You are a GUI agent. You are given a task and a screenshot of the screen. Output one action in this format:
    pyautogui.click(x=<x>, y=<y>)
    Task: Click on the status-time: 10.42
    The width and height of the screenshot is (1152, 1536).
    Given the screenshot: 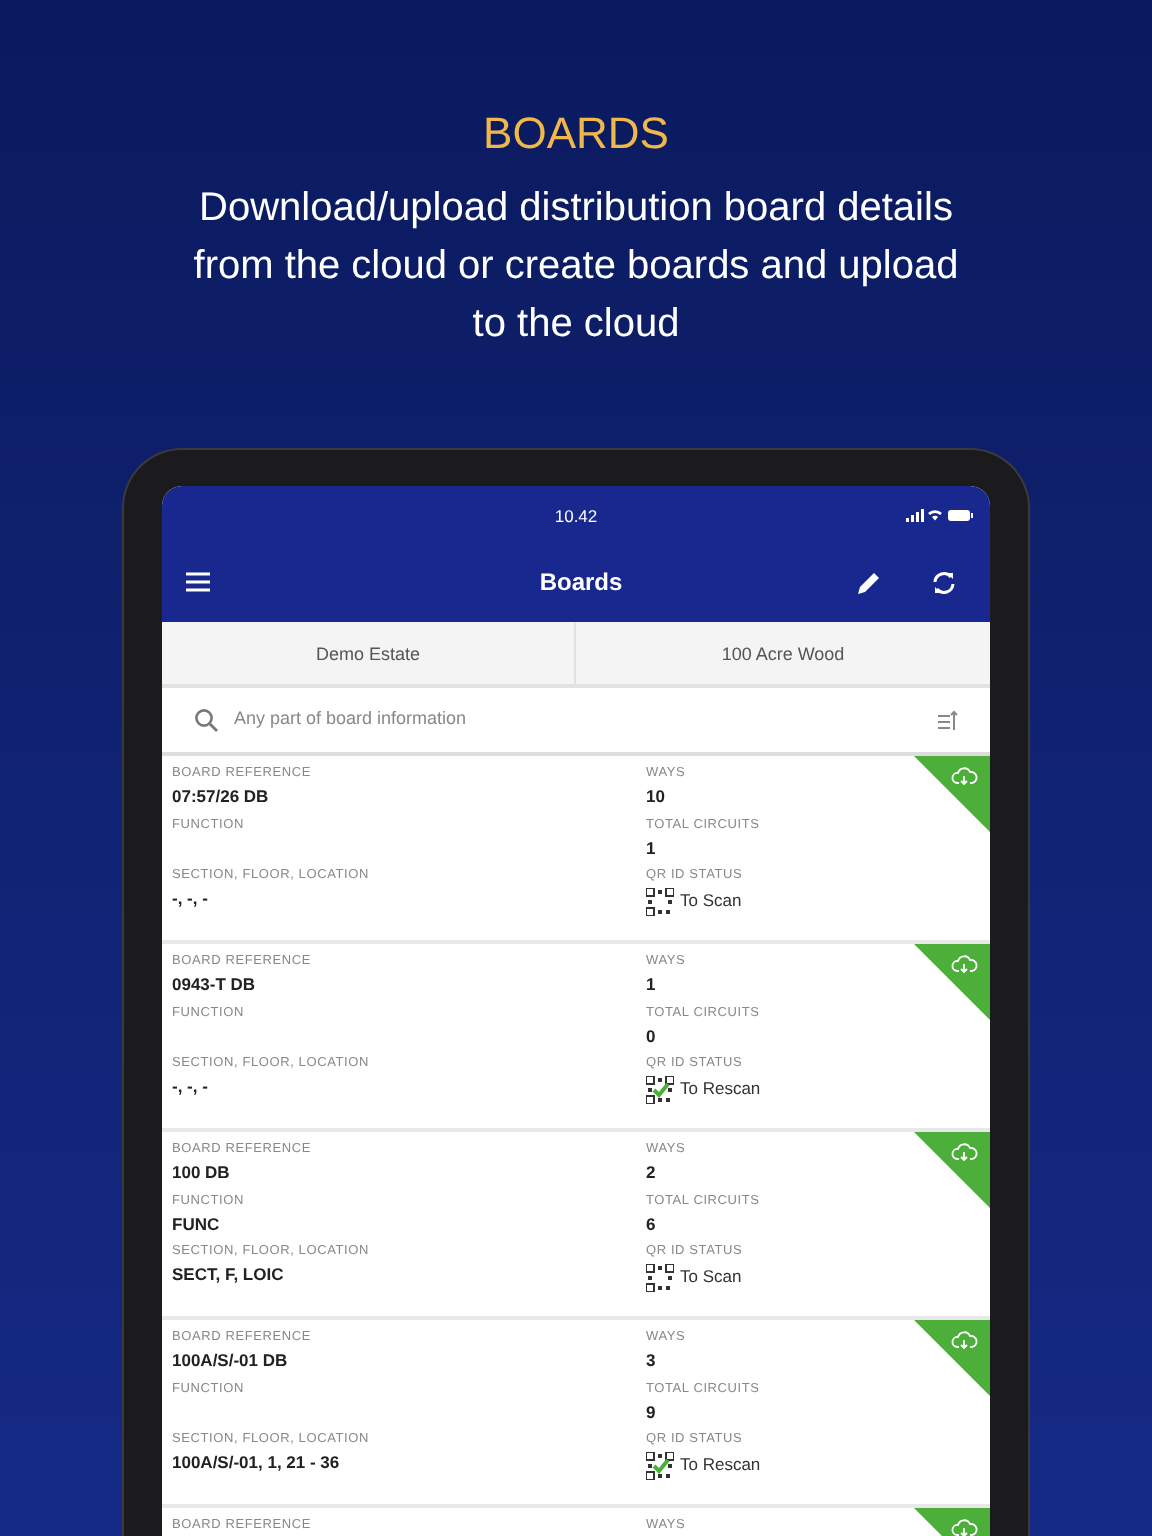 What is the action you would take?
    pyautogui.click(x=576, y=517)
    